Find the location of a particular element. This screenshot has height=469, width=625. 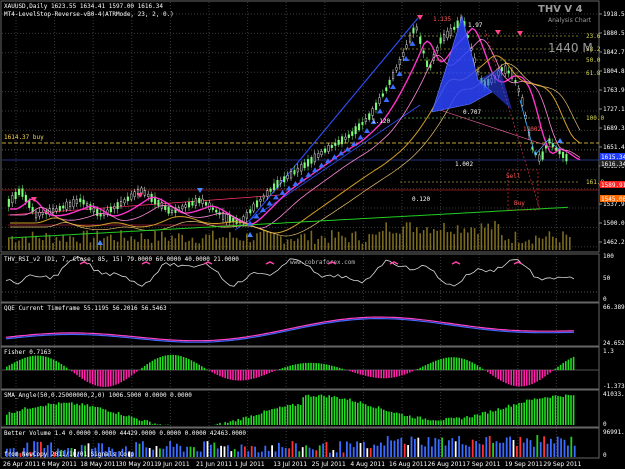

panel-axis-label: 24.6525 is located at coordinates (614, 343).